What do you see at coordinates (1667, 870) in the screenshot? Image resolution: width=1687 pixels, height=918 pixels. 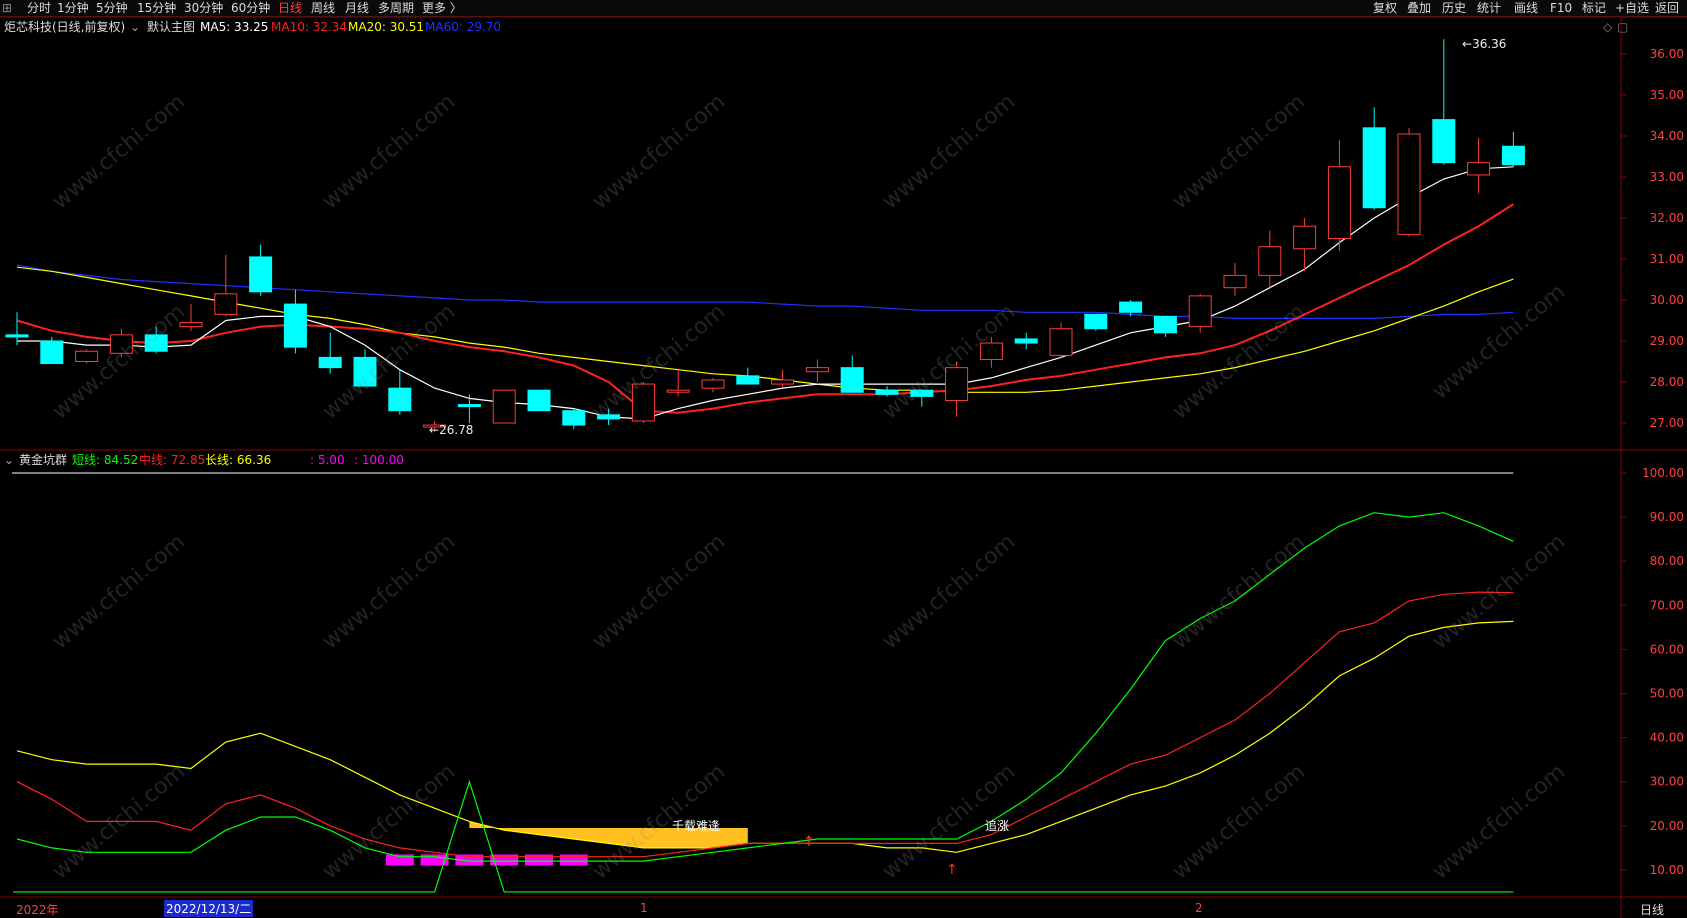 I see `indicator-tick-label: 10.00` at bounding box center [1667, 870].